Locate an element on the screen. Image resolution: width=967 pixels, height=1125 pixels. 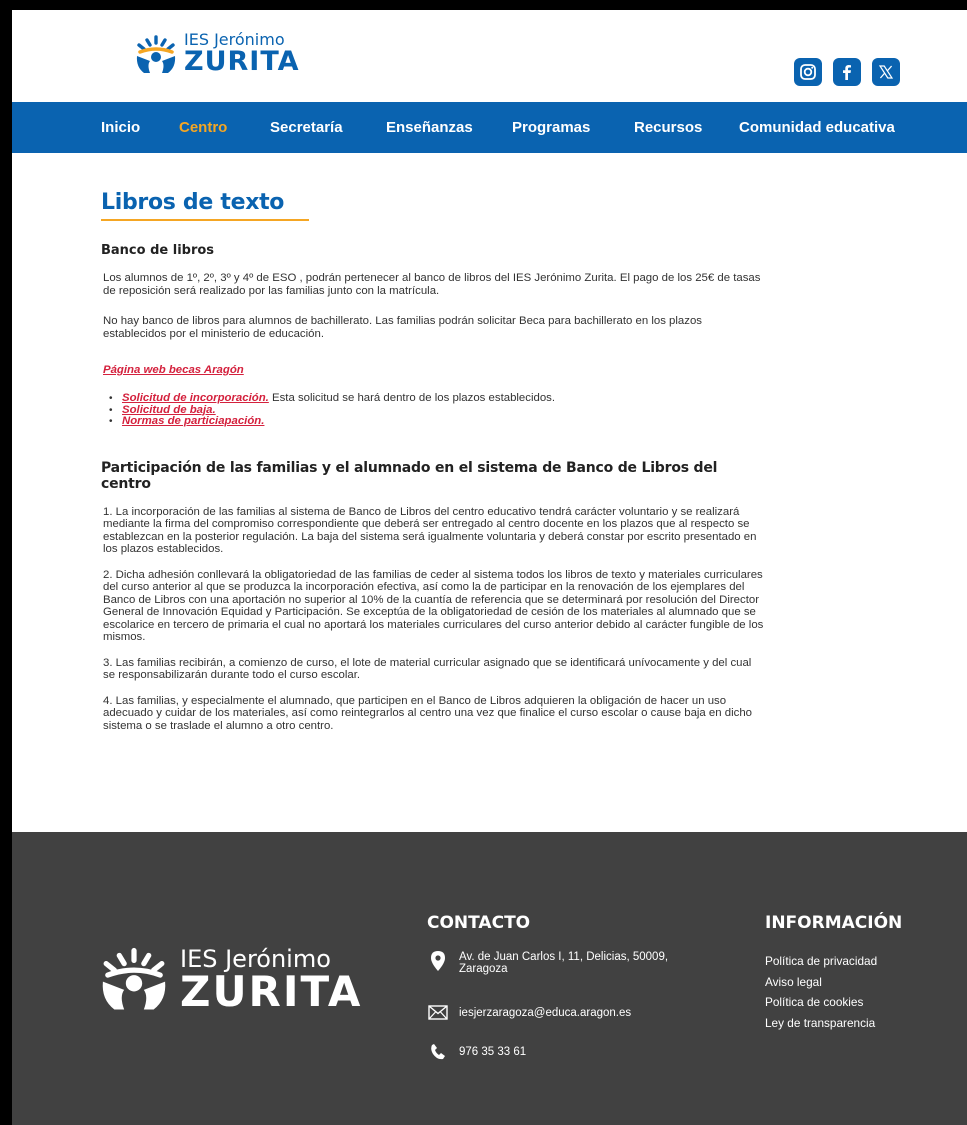
x-link is located at coordinates (886, 72).